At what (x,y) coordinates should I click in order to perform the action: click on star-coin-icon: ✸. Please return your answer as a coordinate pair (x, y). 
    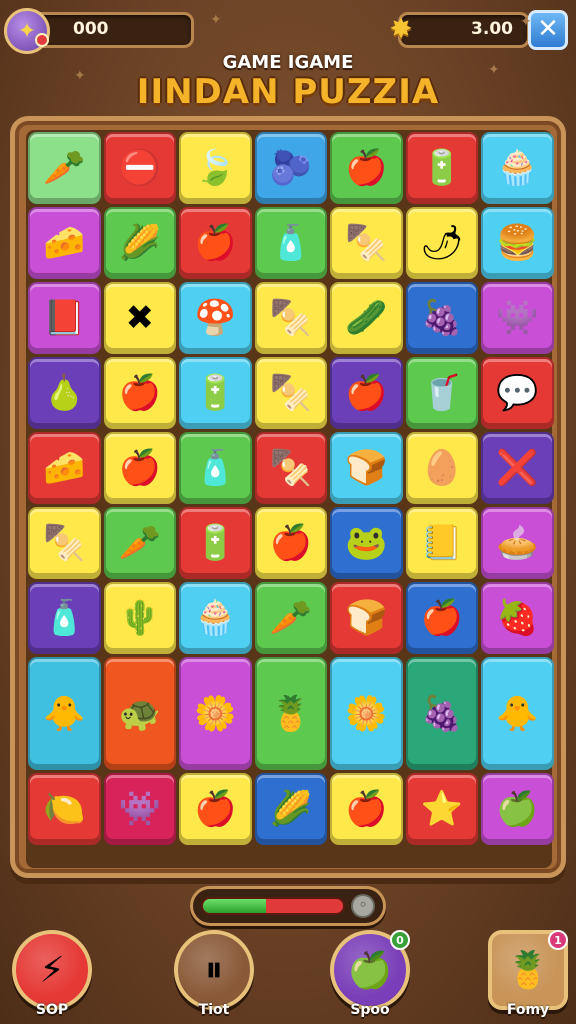
    Looking at the image, I should click on (401, 28).